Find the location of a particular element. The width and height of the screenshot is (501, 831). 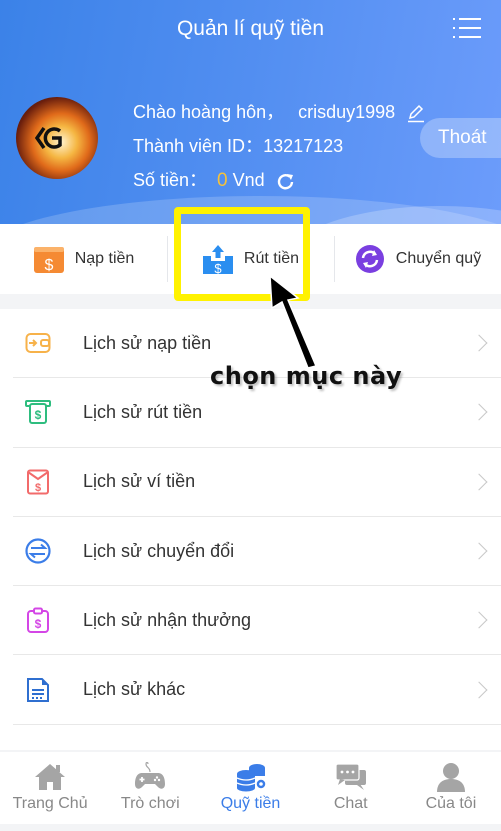

user-icon is located at coordinates (451, 777).